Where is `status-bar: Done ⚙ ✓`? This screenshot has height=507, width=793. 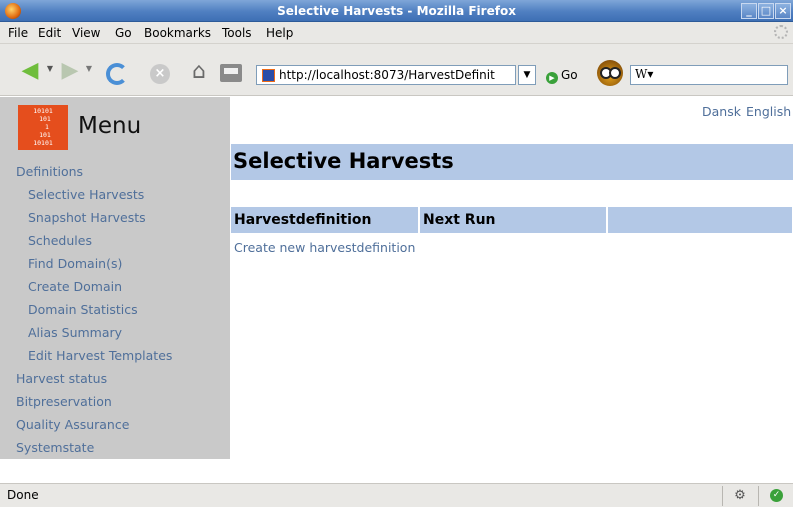 status-bar: Done ⚙ ✓ is located at coordinates (396, 495).